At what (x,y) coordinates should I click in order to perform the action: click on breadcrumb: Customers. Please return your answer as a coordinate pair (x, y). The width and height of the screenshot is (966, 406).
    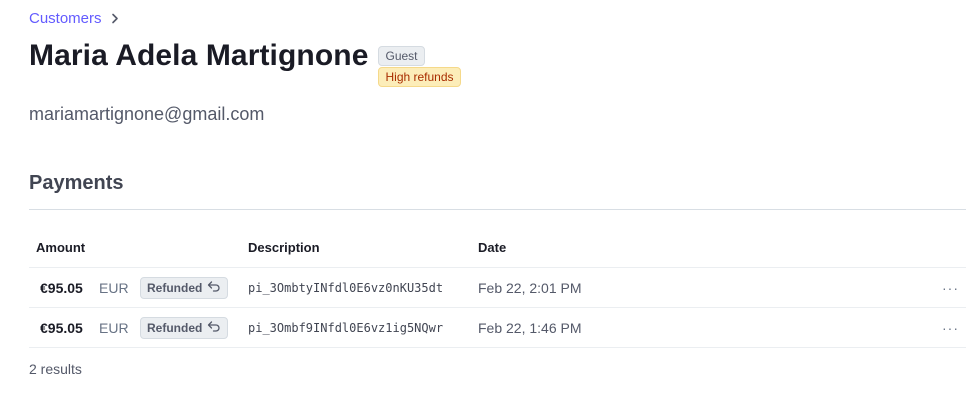
    Looking at the image, I should click on (74, 18).